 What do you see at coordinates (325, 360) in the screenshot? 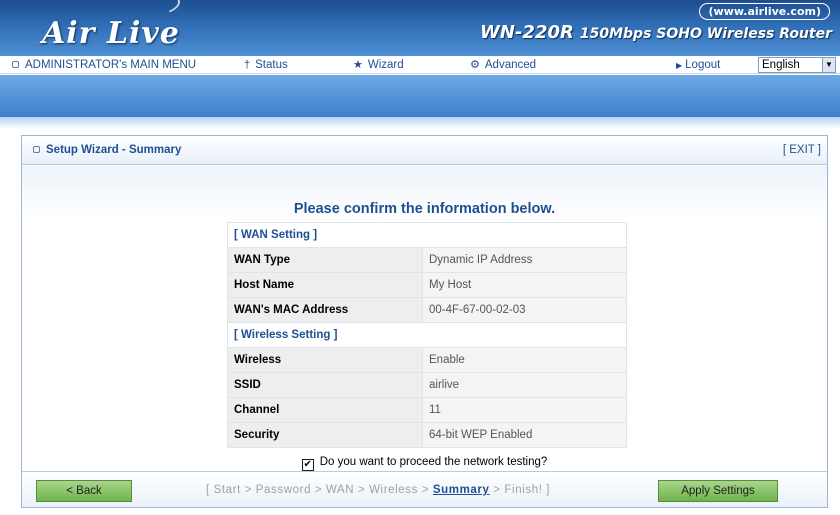
I see `row-label: Wireless` at bounding box center [325, 360].